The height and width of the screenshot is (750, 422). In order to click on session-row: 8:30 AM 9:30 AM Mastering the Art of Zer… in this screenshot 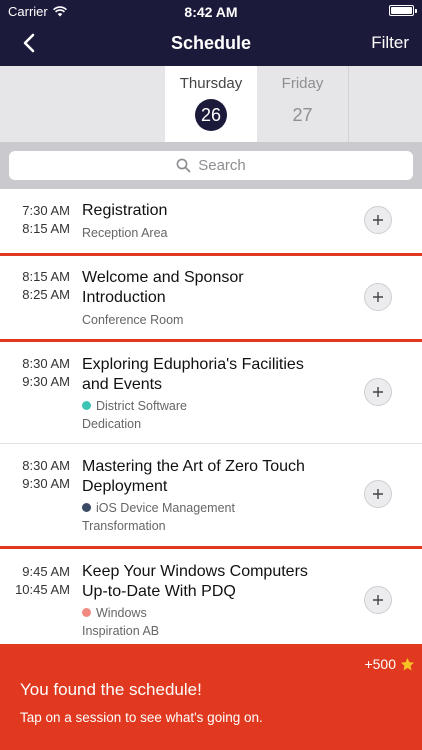, I will do `click(211, 496)`.